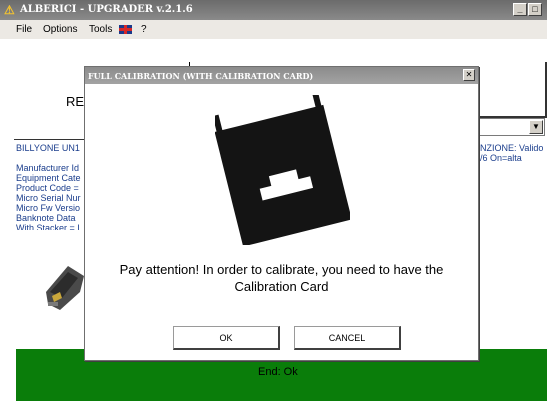  I want to click on status-text: End: Ok, so click(278, 372).